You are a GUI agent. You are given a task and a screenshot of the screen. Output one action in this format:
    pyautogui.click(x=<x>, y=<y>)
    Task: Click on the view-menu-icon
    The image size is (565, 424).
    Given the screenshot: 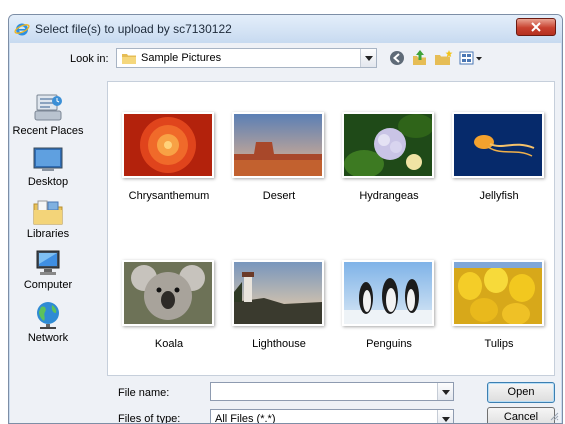 What is the action you would take?
    pyautogui.click(x=471, y=58)
    